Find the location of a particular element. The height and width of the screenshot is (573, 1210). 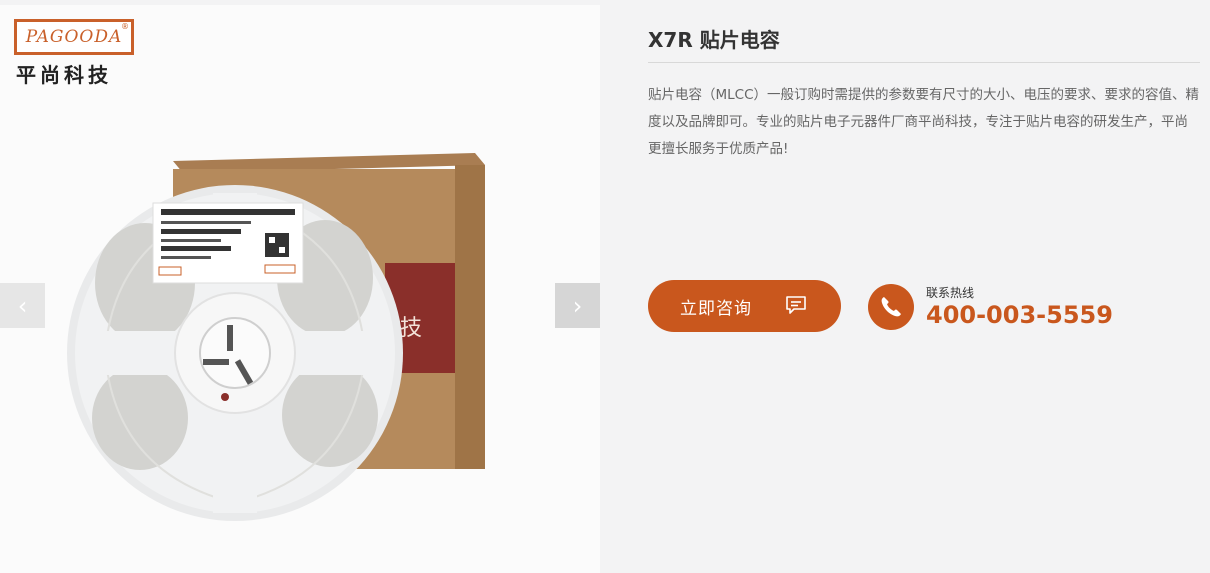

hotline-number: 400-003-5559 is located at coordinates (1019, 315).